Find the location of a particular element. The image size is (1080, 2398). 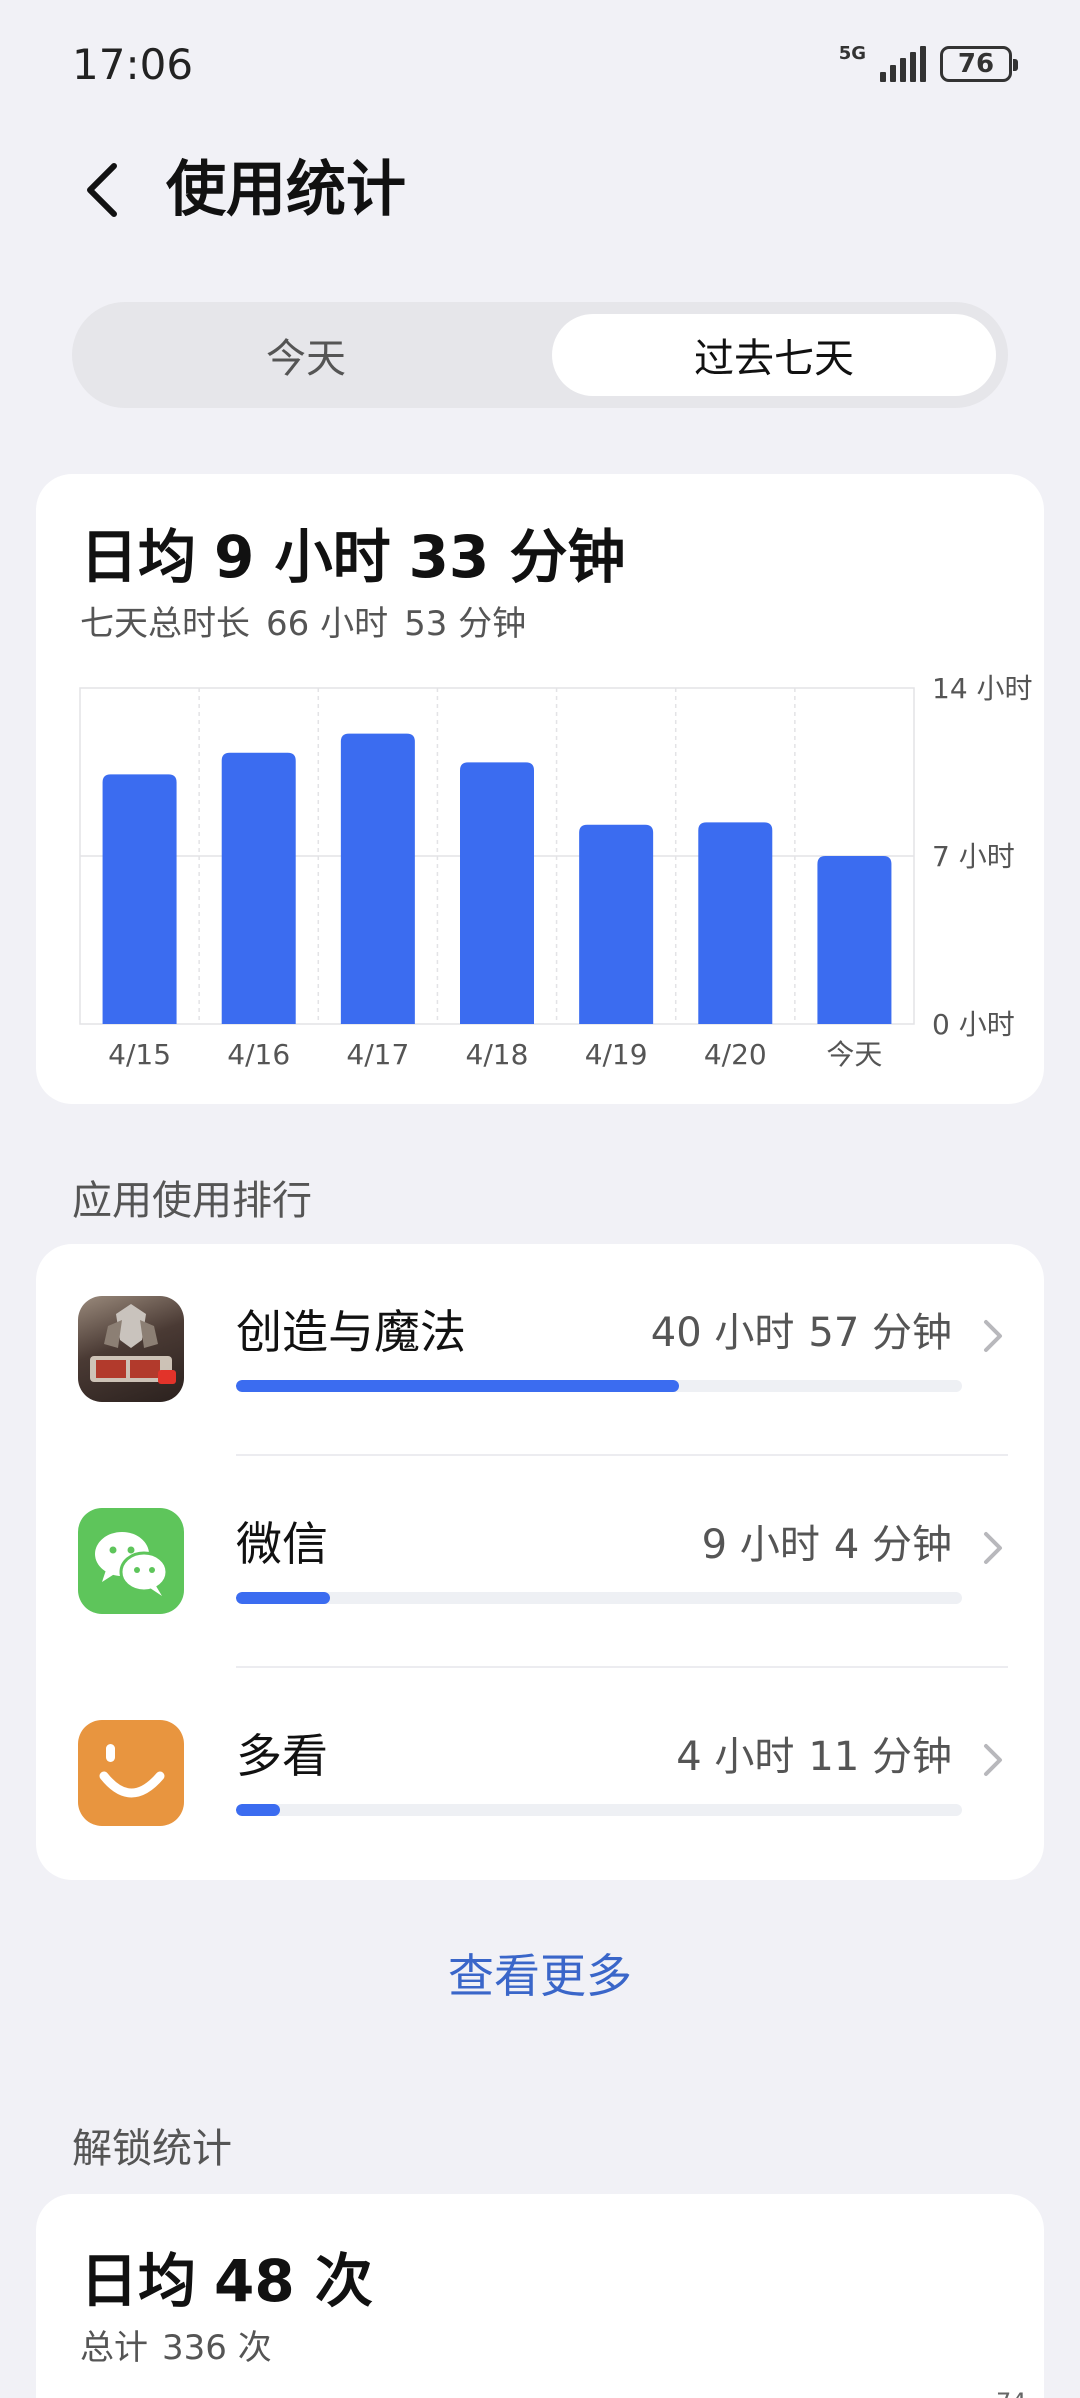

back-arrow-icon is located at coordinates (102, 190).